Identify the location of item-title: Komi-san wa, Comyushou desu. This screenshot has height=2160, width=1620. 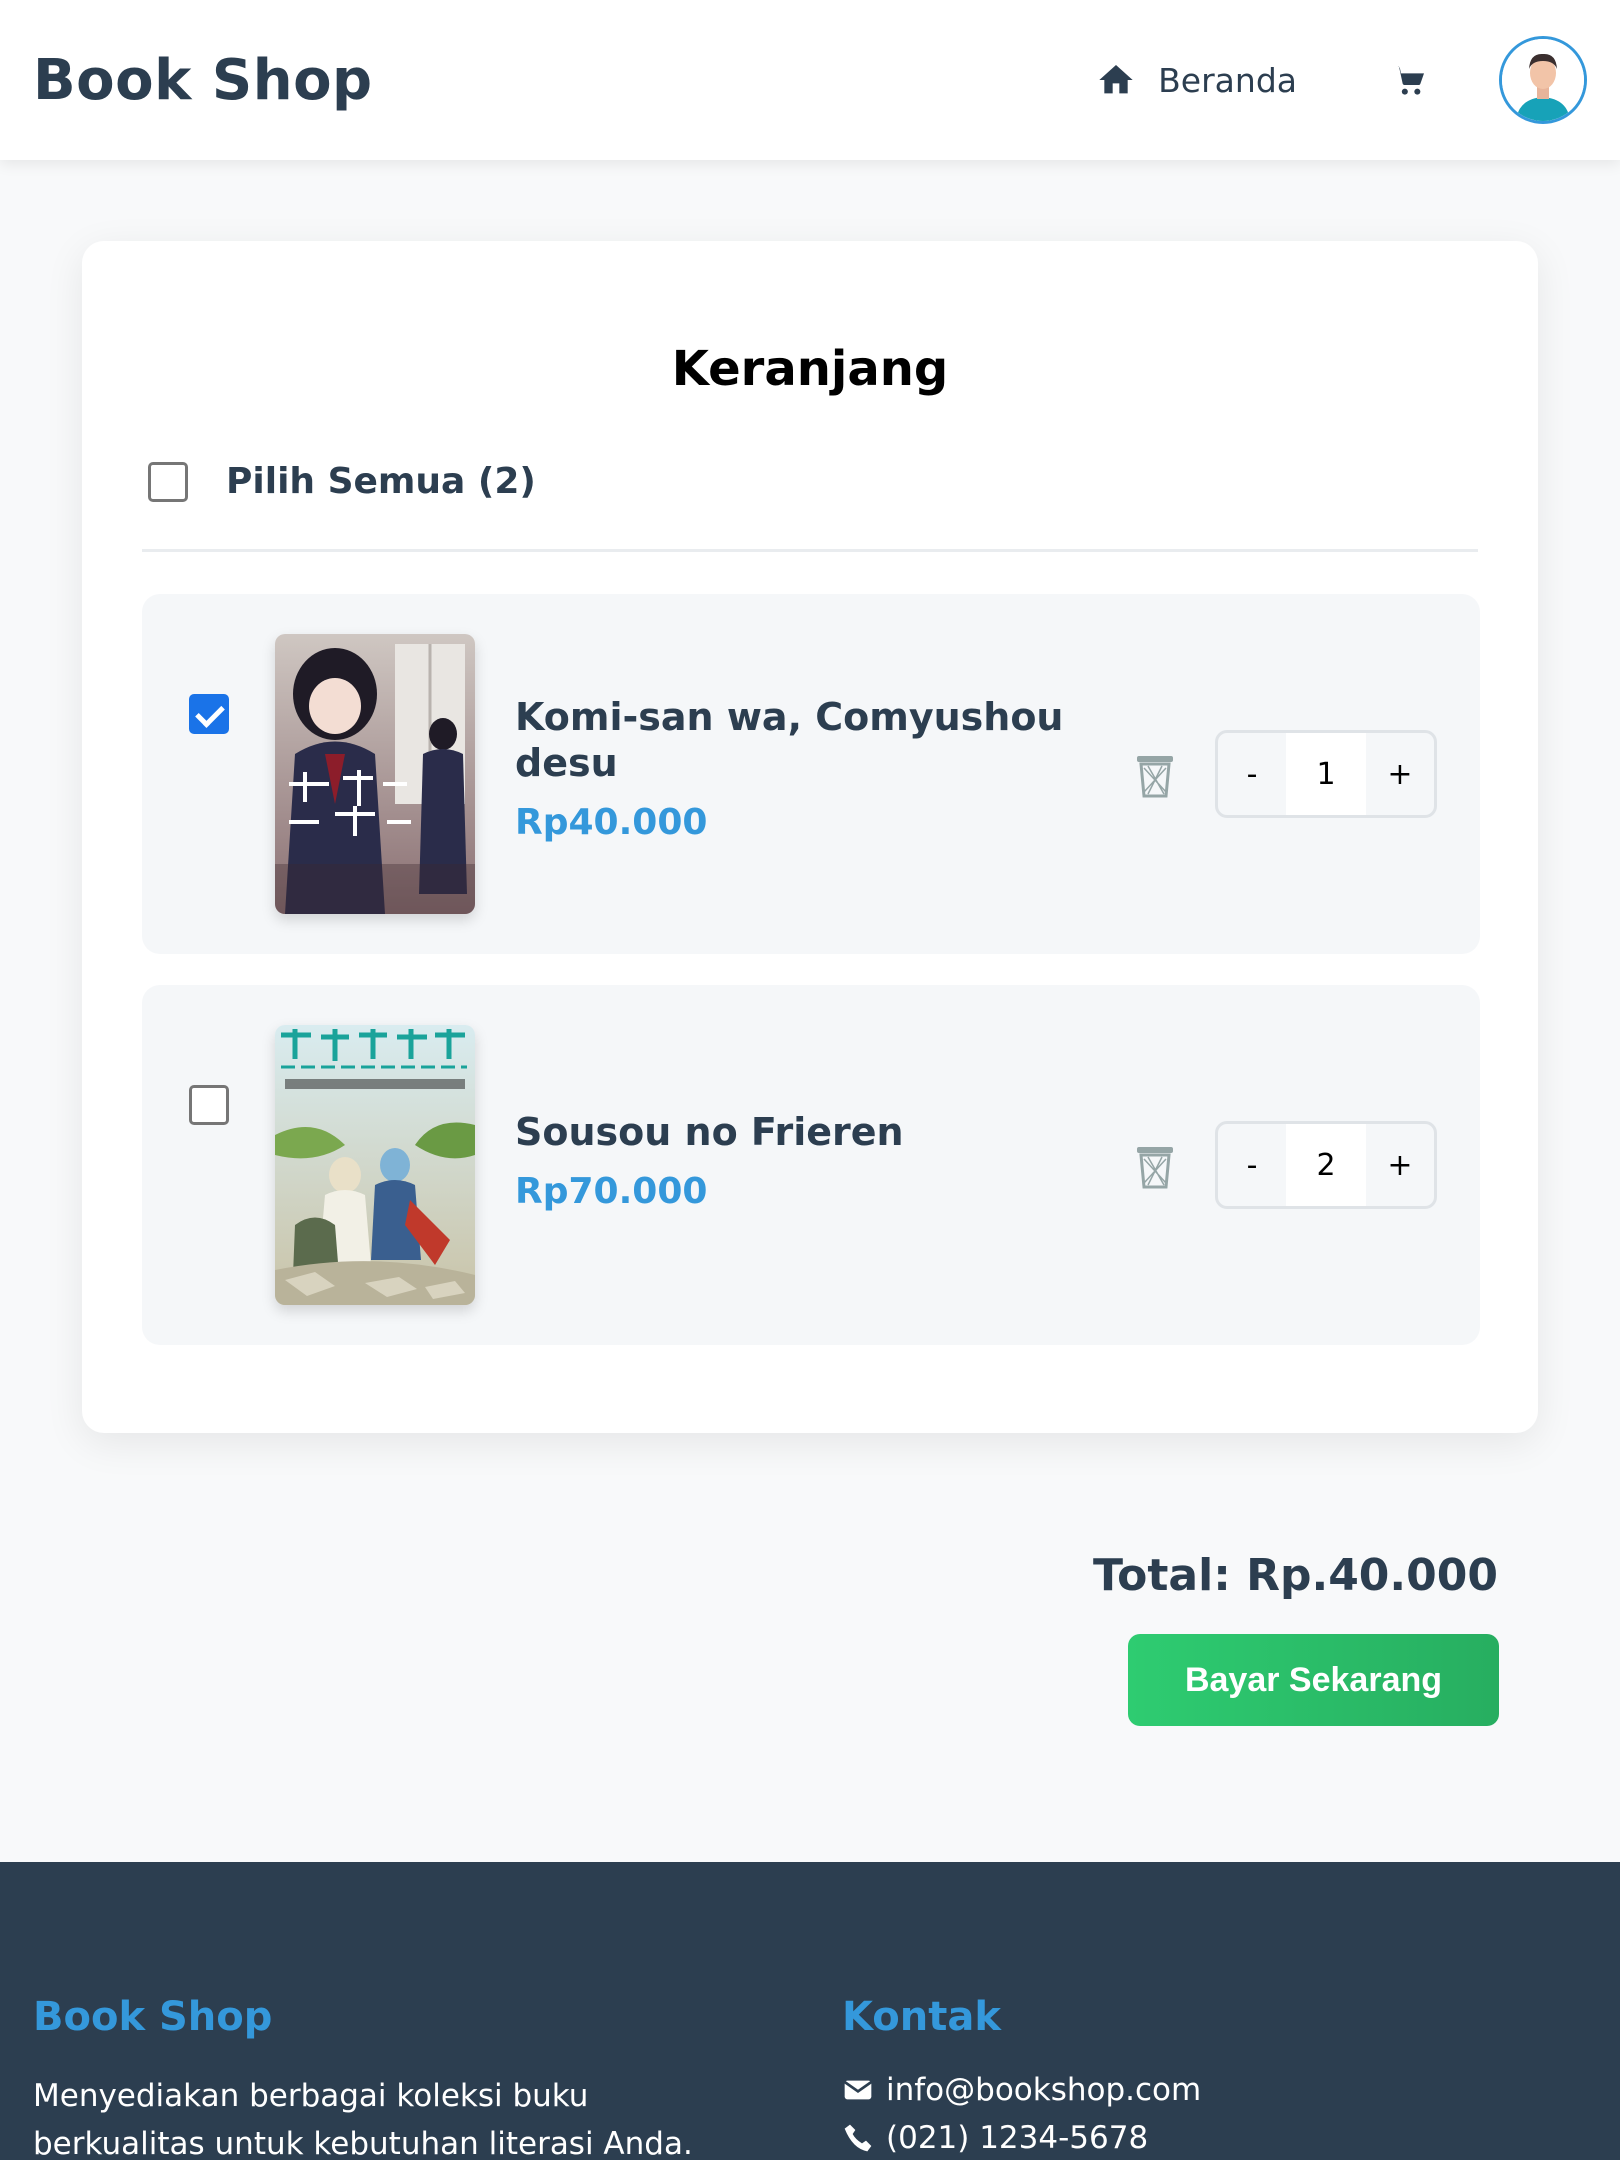
(815, 740).